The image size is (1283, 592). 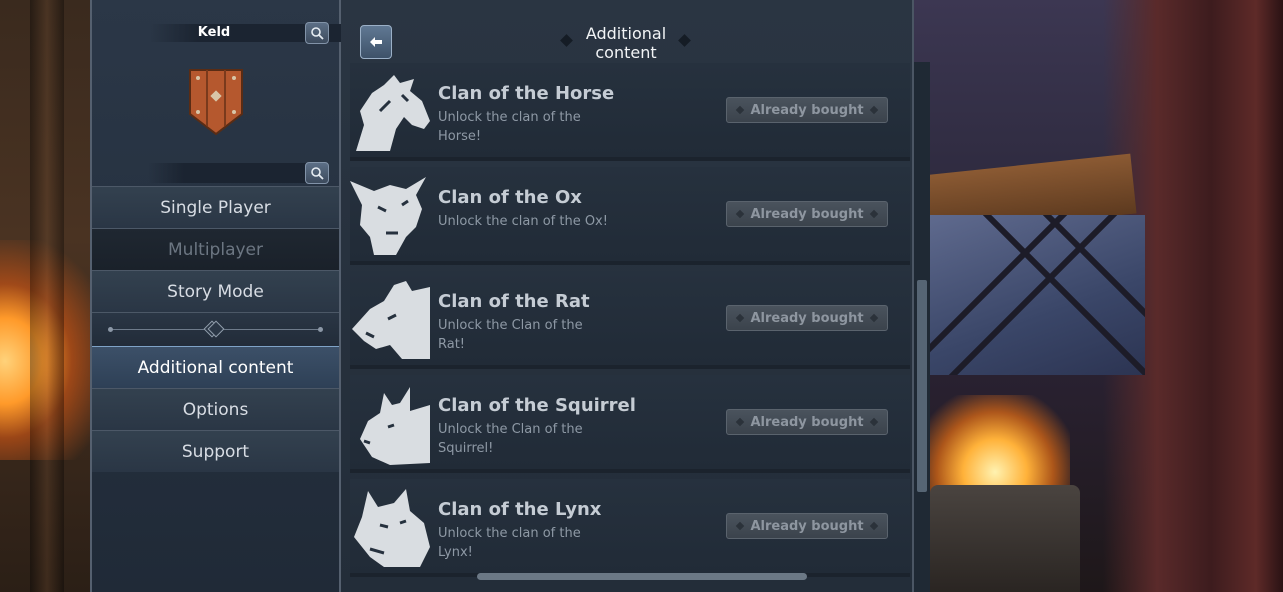 What do you see at coordinates (509, 543) in the screenshot?
I see `dlc-description: Unlock the clan of the Lynx!` at bounding box center [509, 543].